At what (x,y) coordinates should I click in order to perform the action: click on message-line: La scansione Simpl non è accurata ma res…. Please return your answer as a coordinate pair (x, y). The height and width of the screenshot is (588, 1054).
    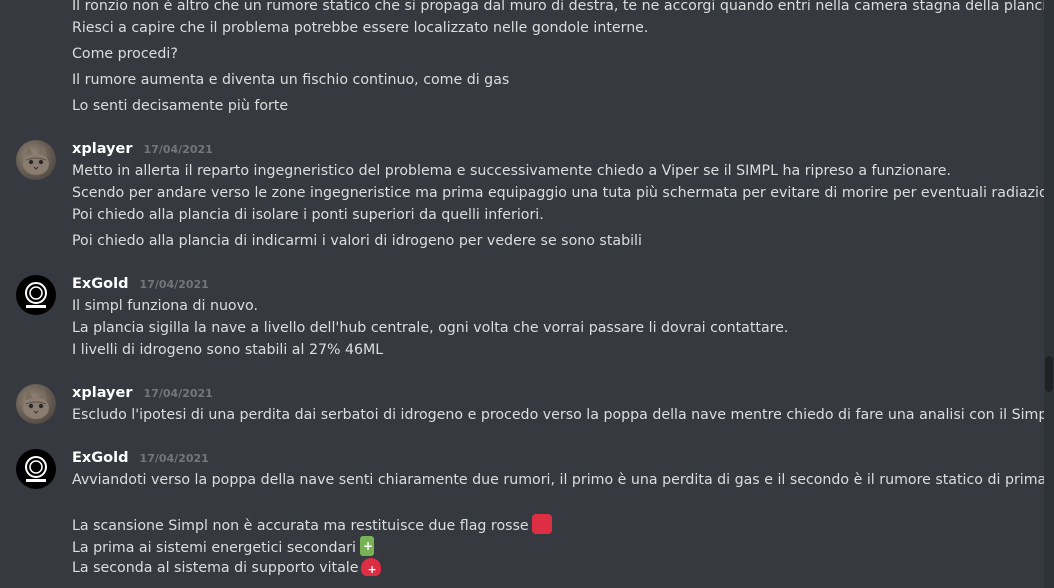
    Looking at the image, I should click on (312, 525).